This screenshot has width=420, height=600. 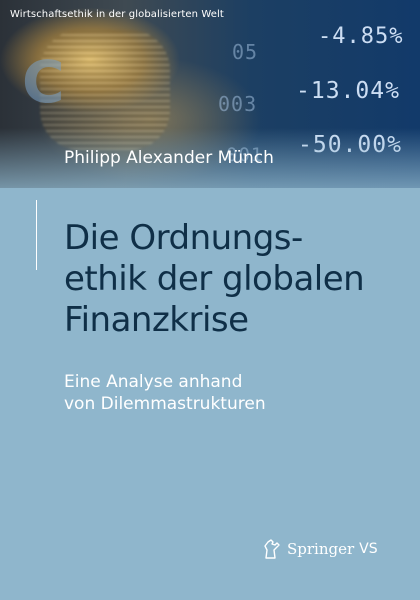 What do you see at coordinates (350, 145) in the screenshot?
I see `ticker-value-bottom: -50.00%` at bounding box center [350, 145].